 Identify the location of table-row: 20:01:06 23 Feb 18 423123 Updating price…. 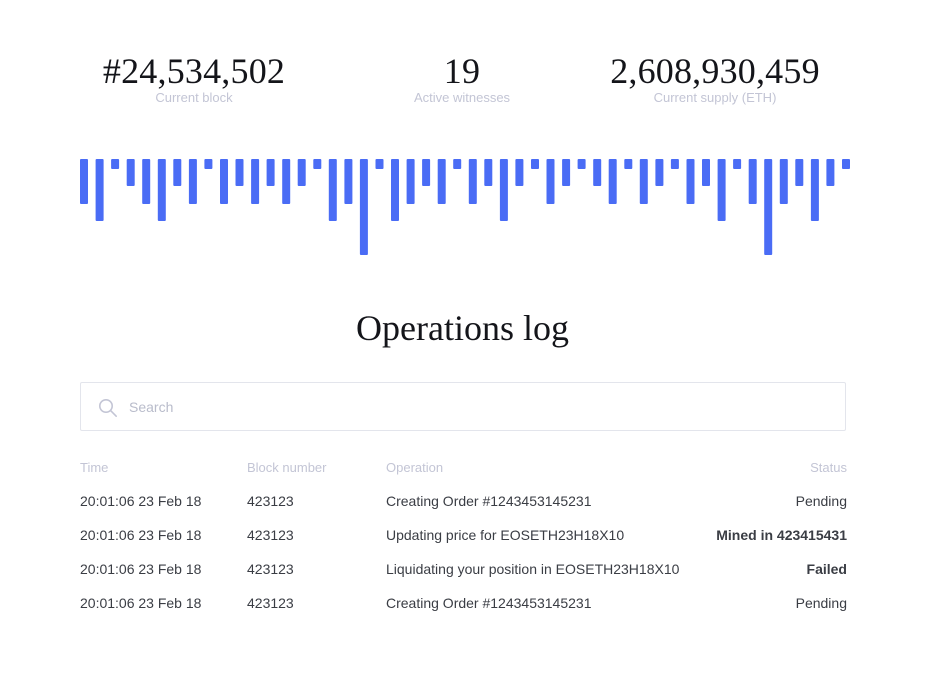
(463, 535).